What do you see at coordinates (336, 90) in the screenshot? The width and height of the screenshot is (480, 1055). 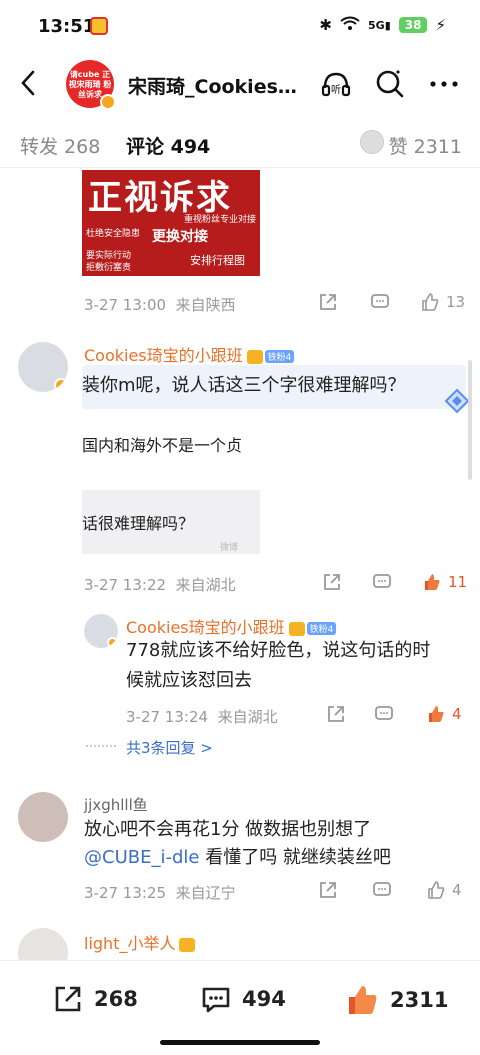 I see `svg-text: 听` at bounding box center [336, 90].